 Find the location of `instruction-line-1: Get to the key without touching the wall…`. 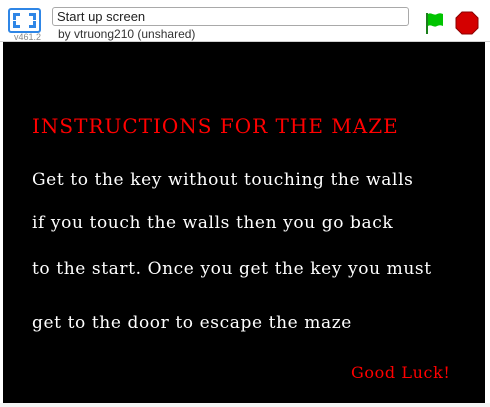

instruction-line-1: Get to the key without touching the wall… is located at coordinates (223, 180).